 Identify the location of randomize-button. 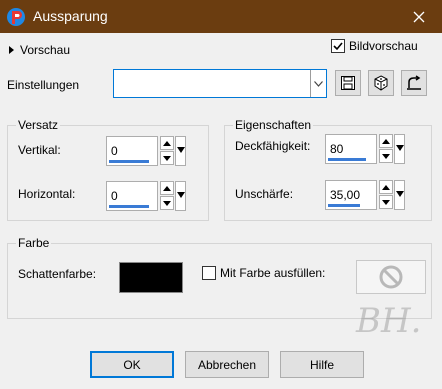
(381, 83).